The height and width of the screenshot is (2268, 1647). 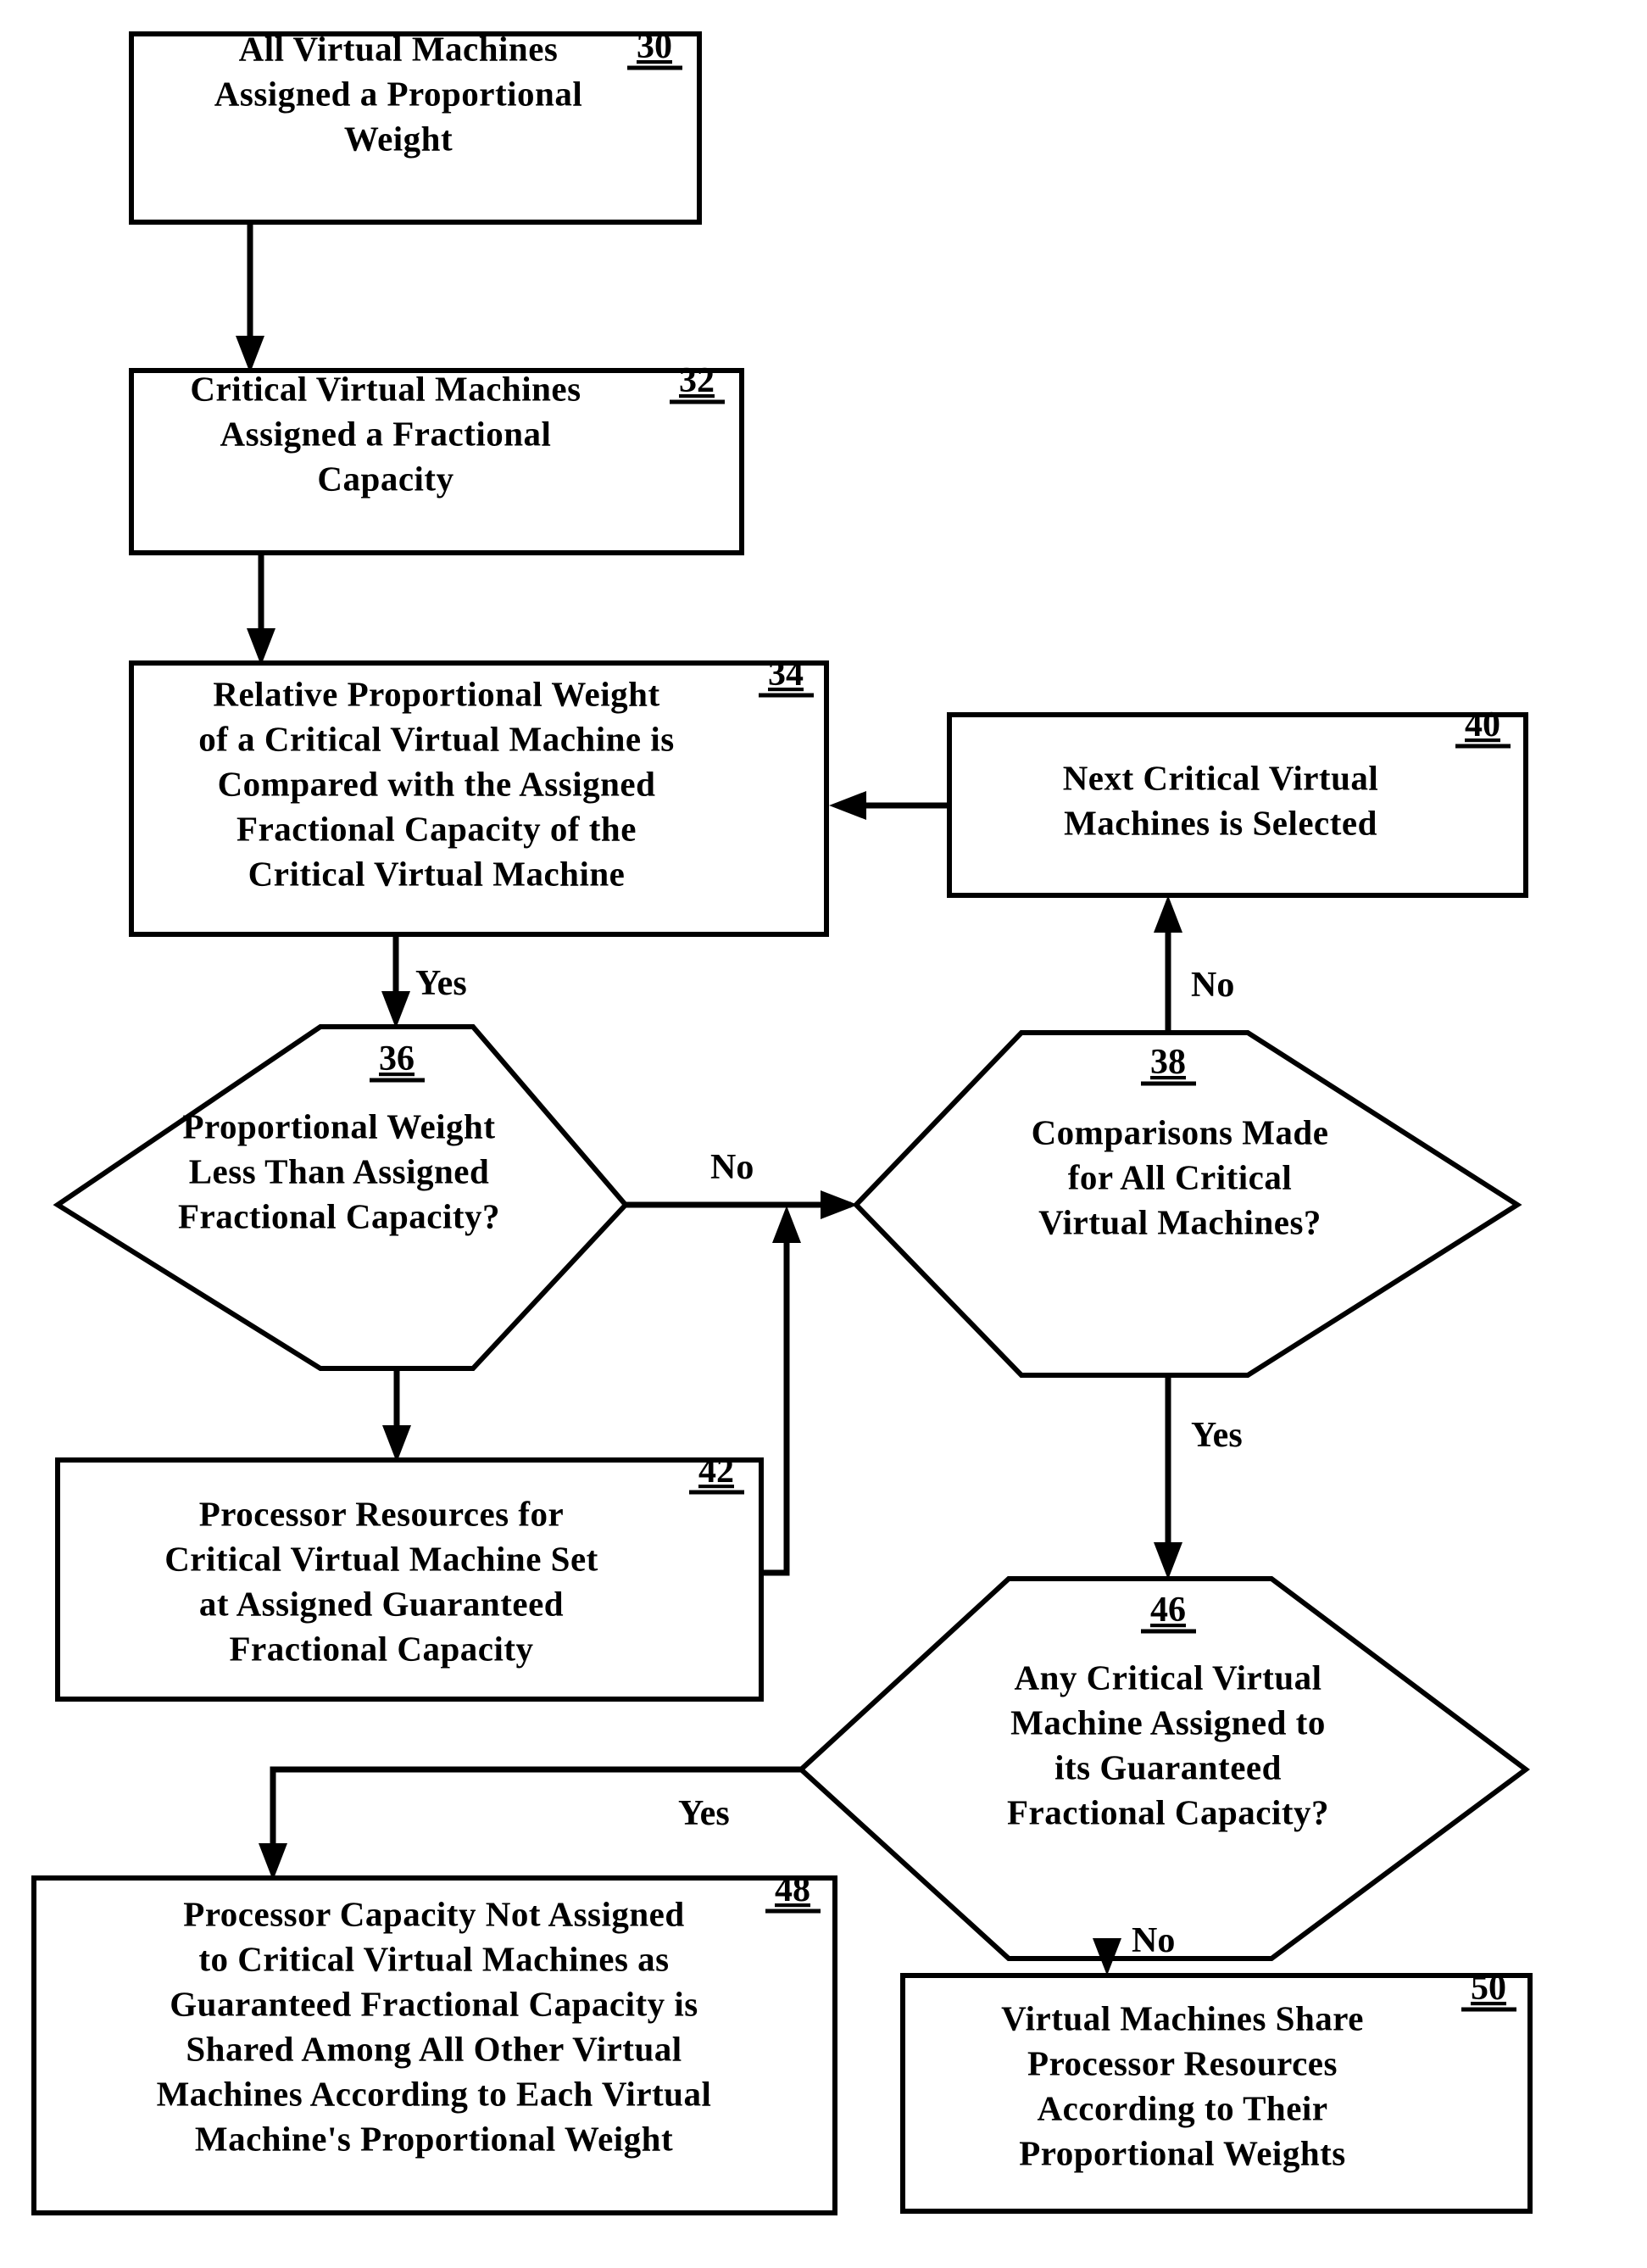 What do you see at coordinates (786, 674) in the screenshot?
I see `svg-text: 34` at bounding box center [786, 674].